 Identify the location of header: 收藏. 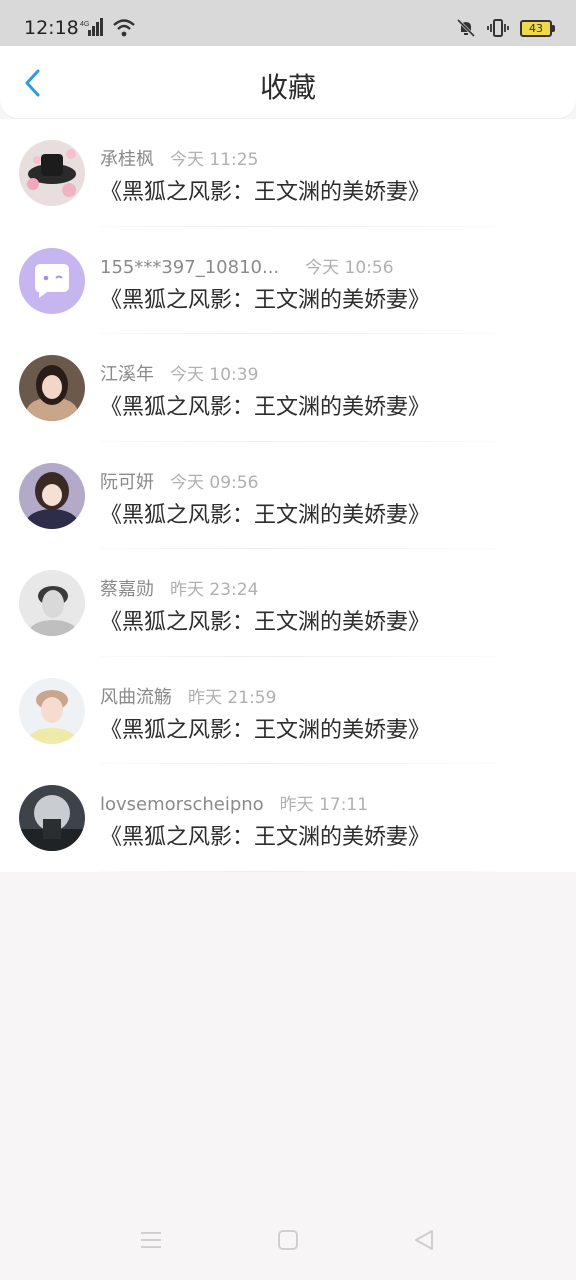
(288, 82).